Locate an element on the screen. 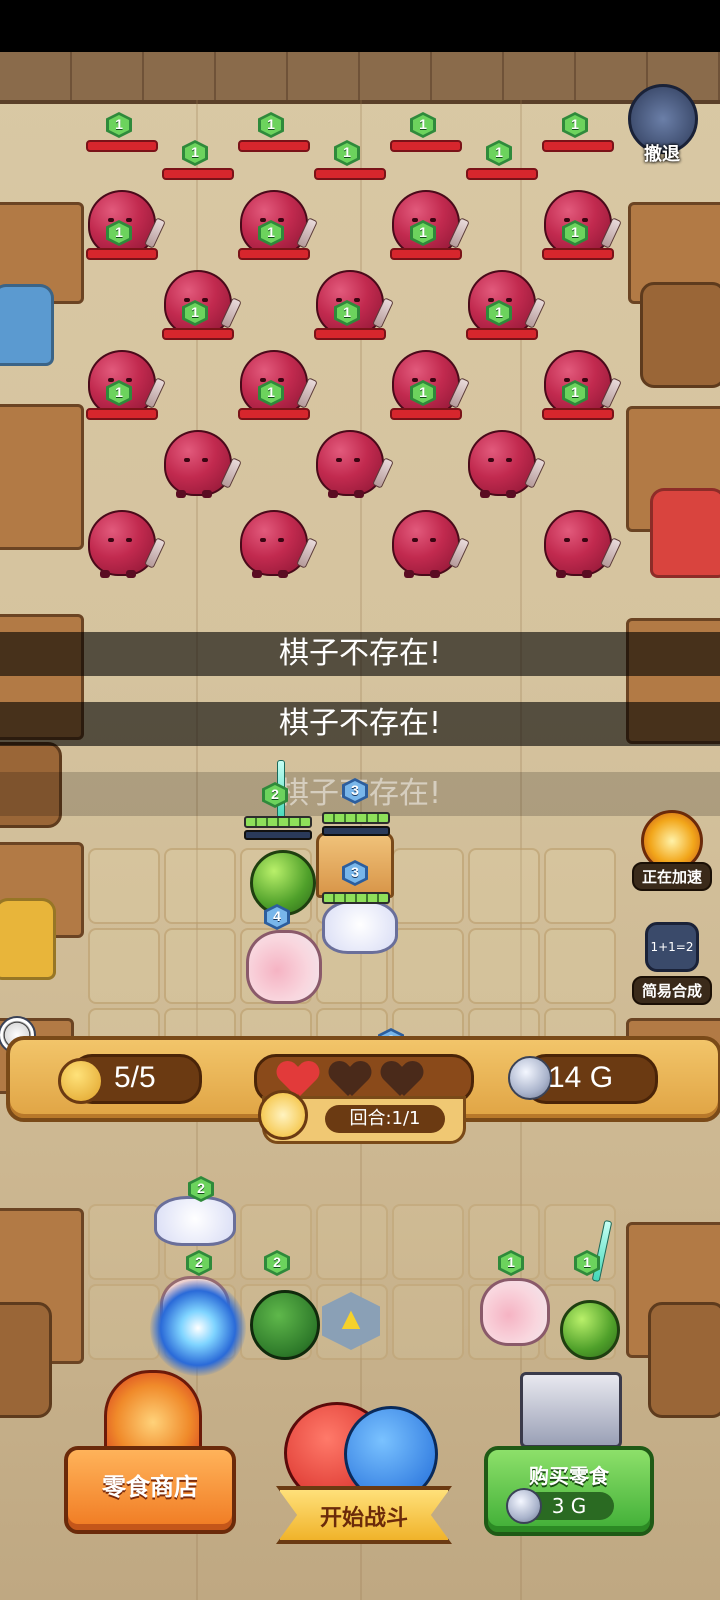 This screenshot has width=720, height=1600. classroom-wall is located at coordinates (360, 78).